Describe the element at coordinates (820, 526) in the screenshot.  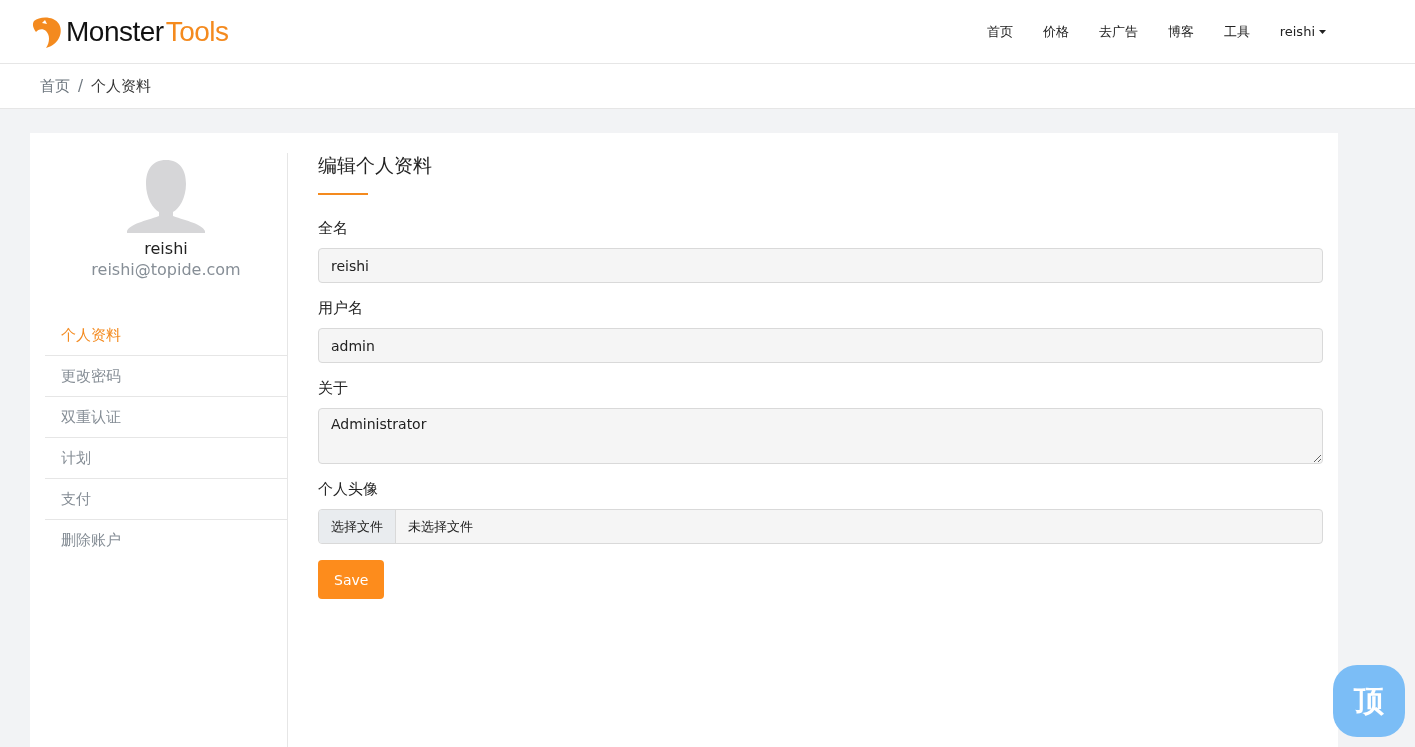
I see `file-input-field: 选择文件 未选择文件` at that location.